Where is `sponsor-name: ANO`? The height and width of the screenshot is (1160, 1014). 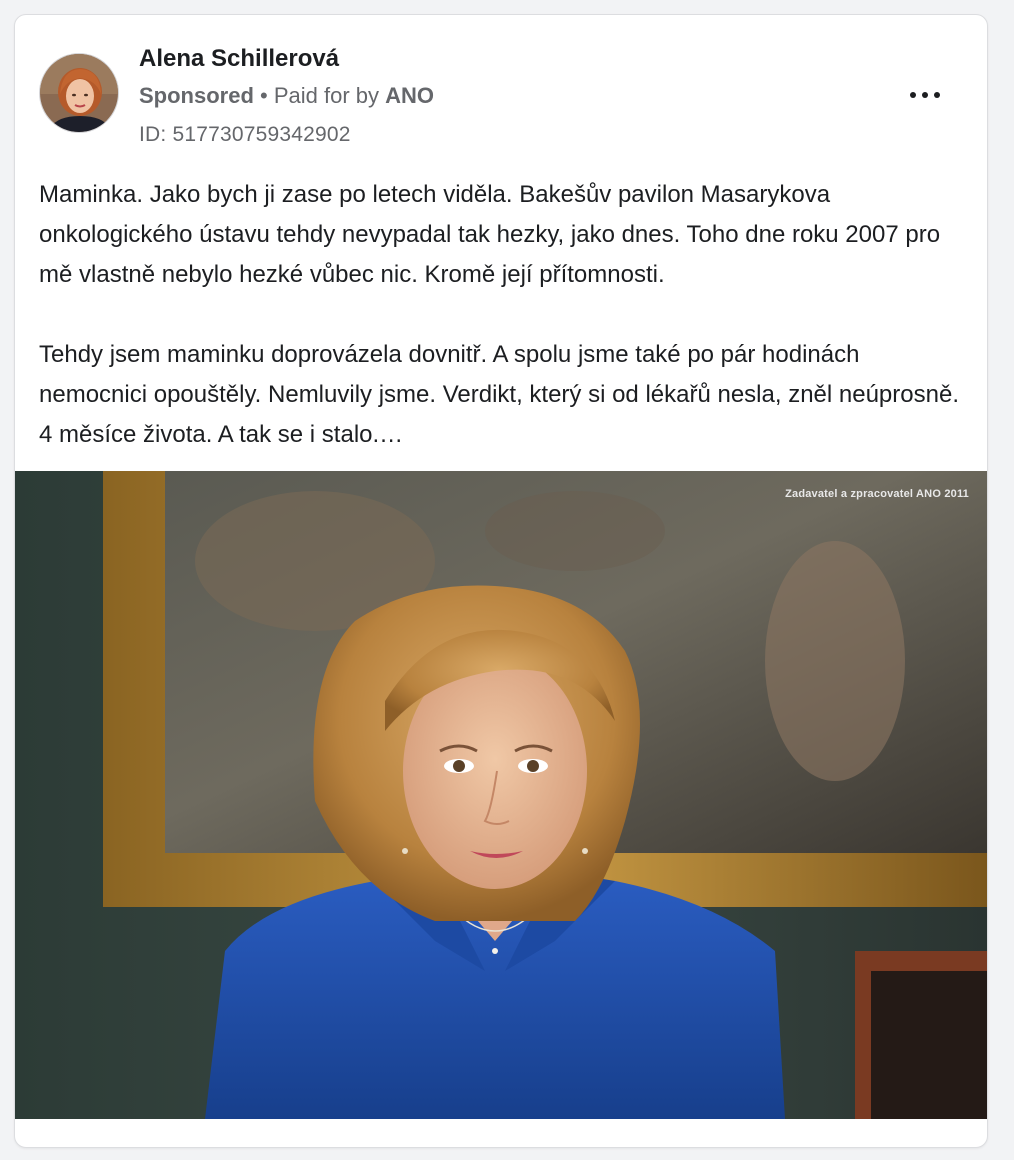
sponsor-name: ANO is located at coordinates (409, 95).